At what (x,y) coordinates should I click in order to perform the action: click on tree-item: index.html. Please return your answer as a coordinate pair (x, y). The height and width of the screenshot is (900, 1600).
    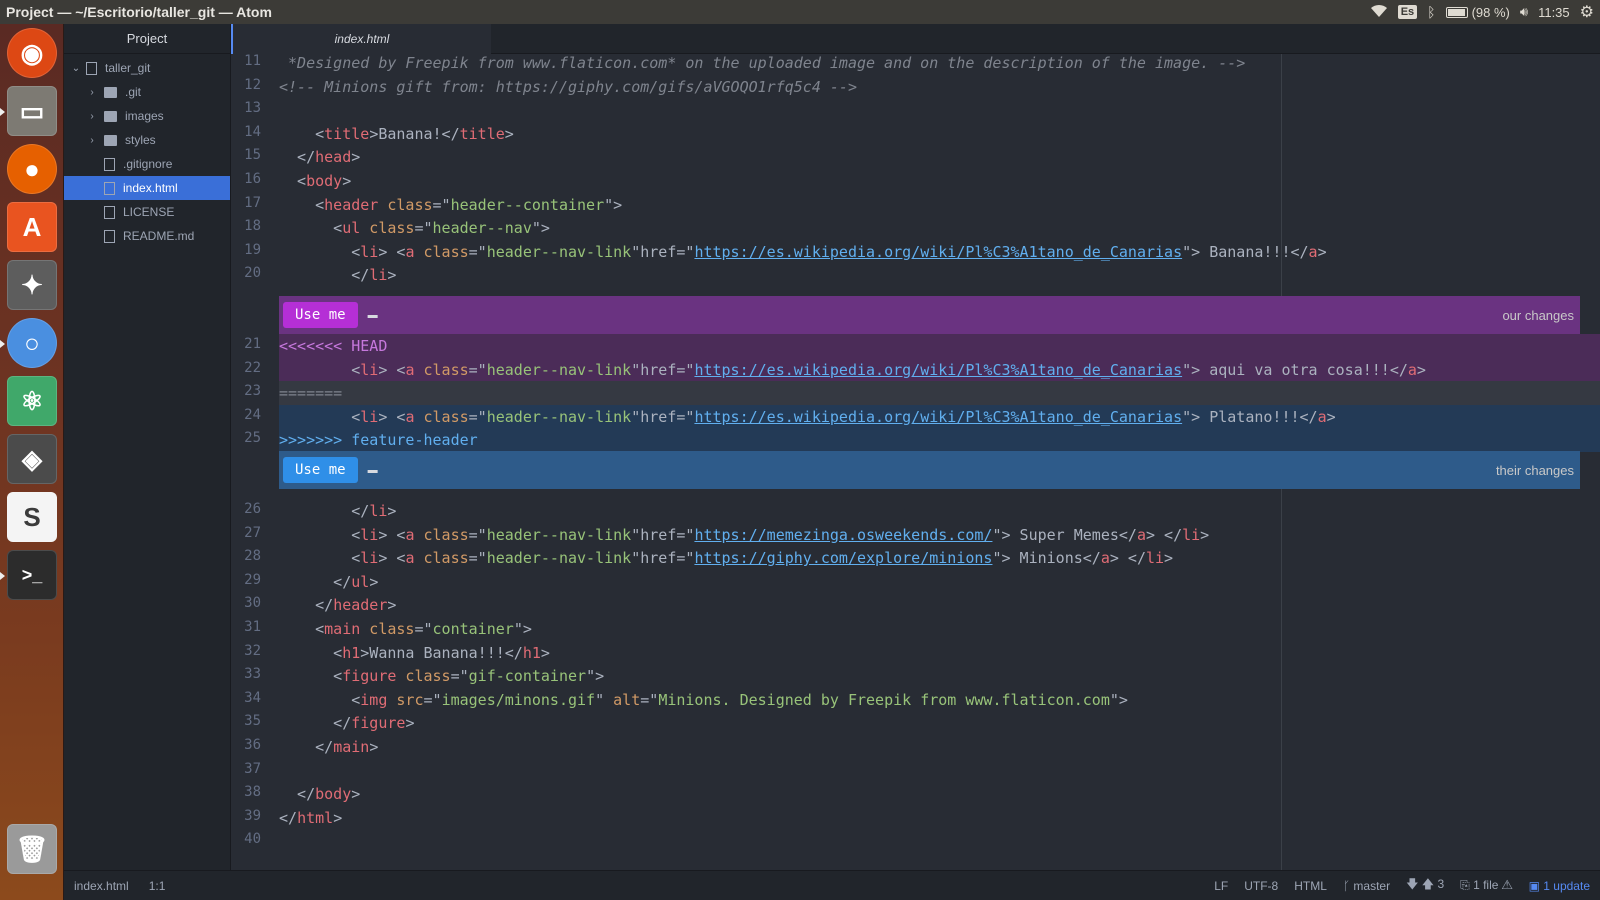
    Looking at the image, I should click on (147, 188).